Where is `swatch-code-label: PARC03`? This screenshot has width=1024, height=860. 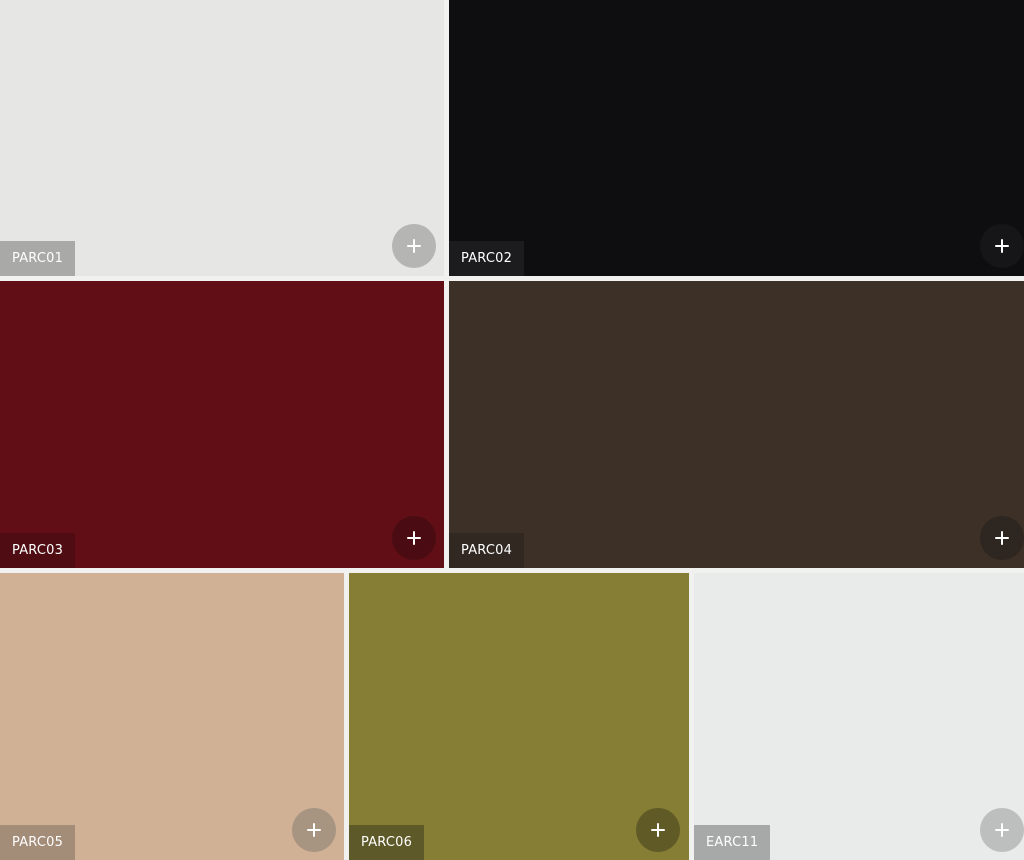 swatch-code-label: PARC03 is located at coordinates (38, 550).